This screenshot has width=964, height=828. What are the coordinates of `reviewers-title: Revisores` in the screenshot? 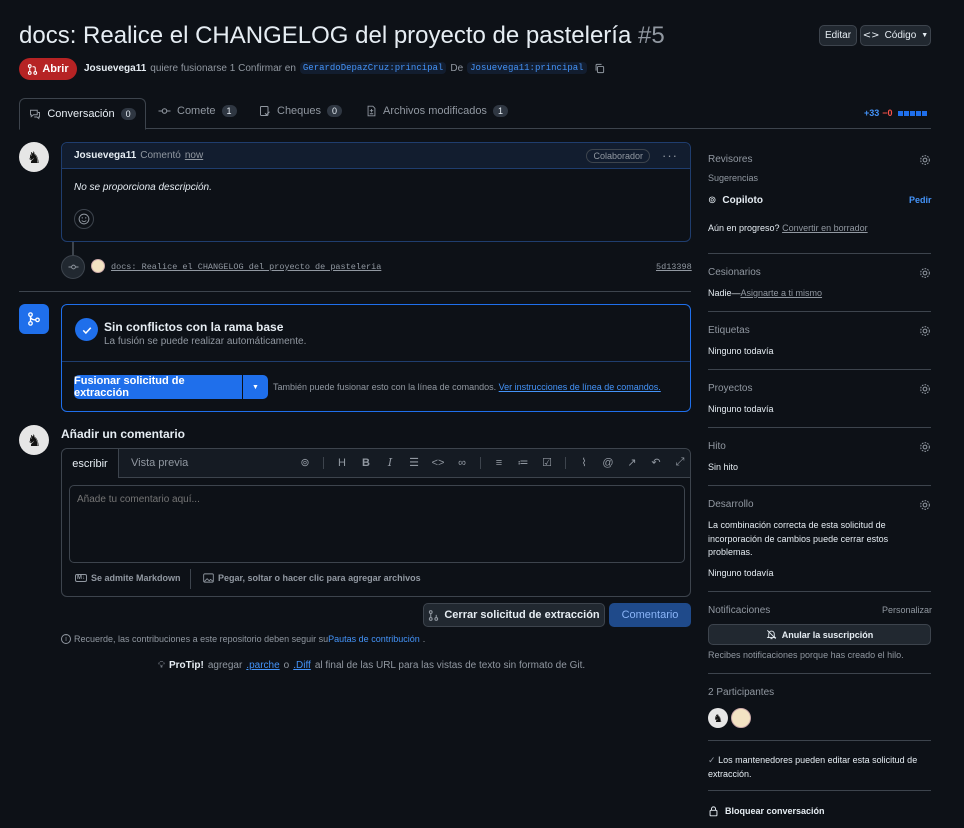 It's located at (730, 159).